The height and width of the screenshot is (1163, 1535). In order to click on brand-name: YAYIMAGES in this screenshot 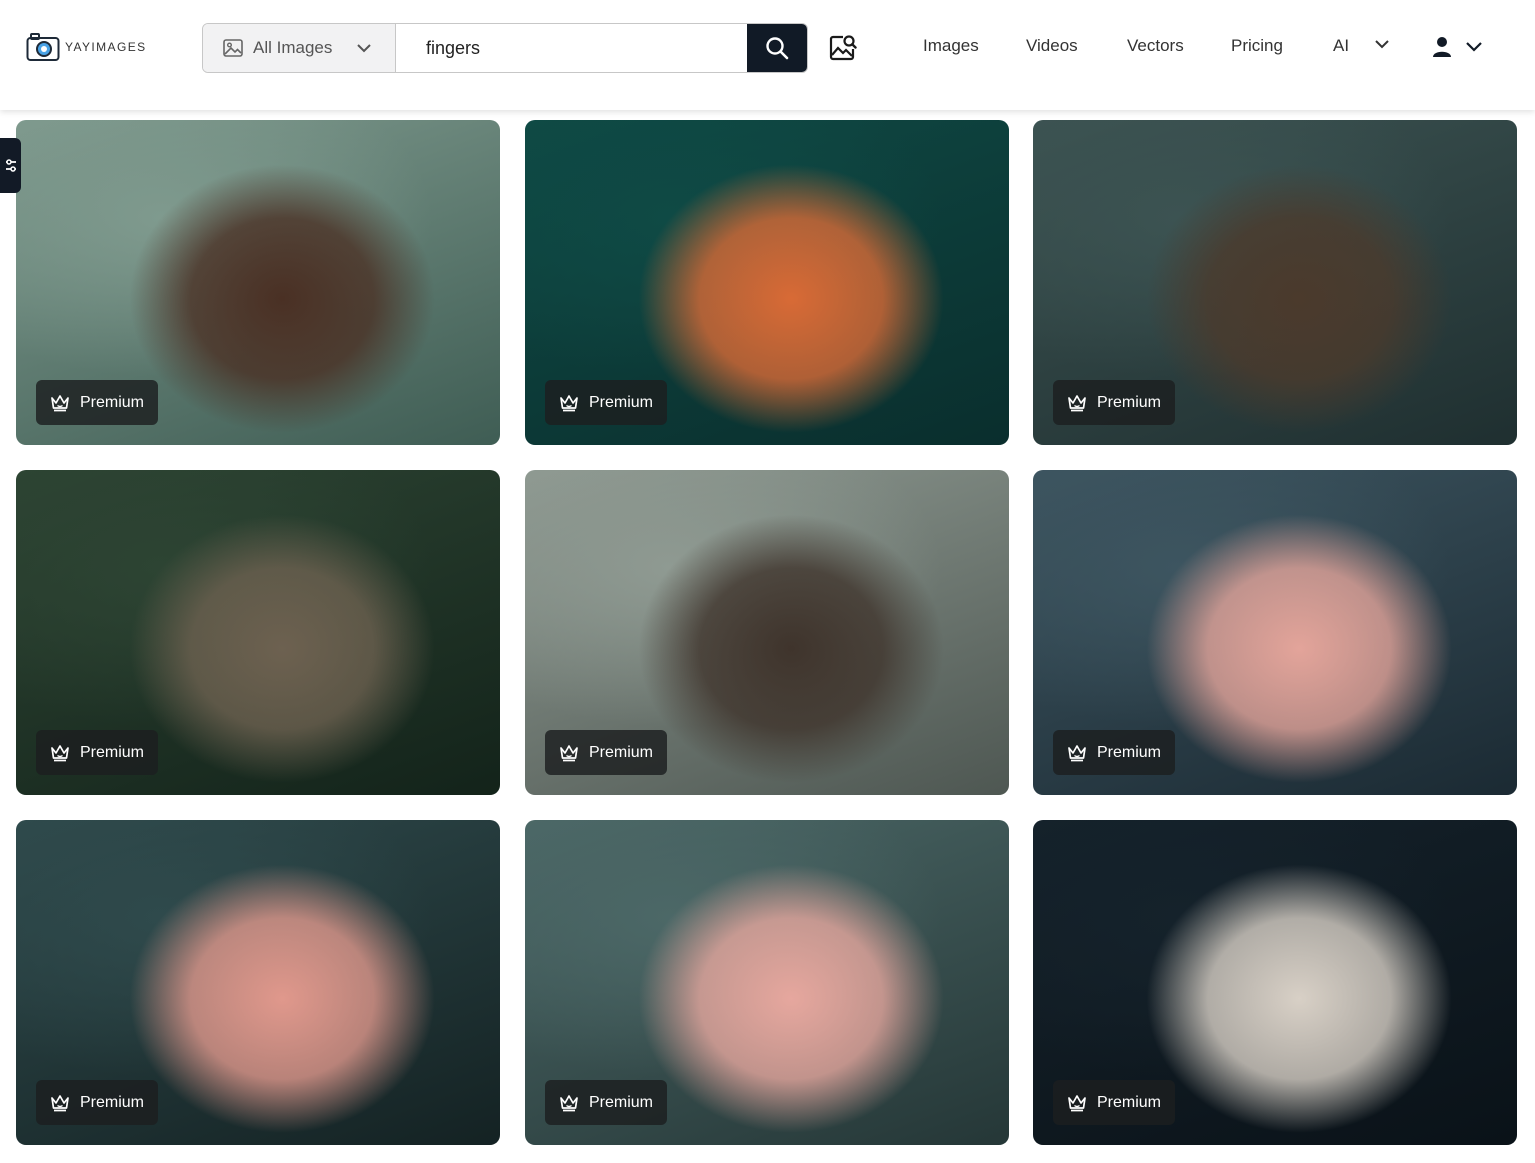, I will do `click(106, 47)`.